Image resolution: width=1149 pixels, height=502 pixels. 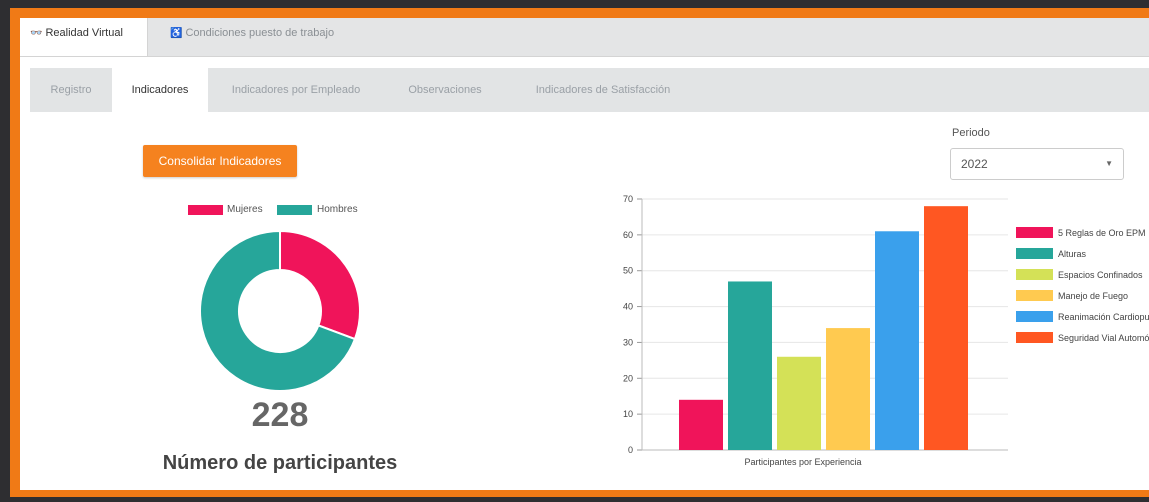 I want to click on period-value: 2022, so click(x=974, y=164).